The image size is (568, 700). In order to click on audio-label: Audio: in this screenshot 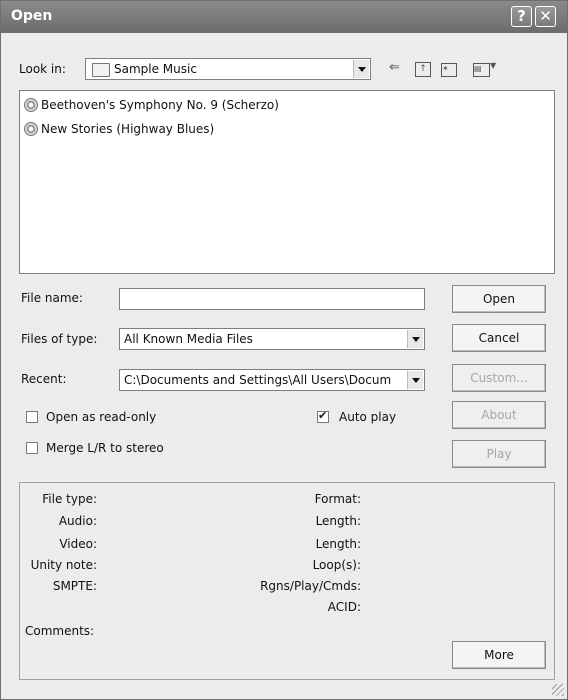, I will do `click(77, 521)`.